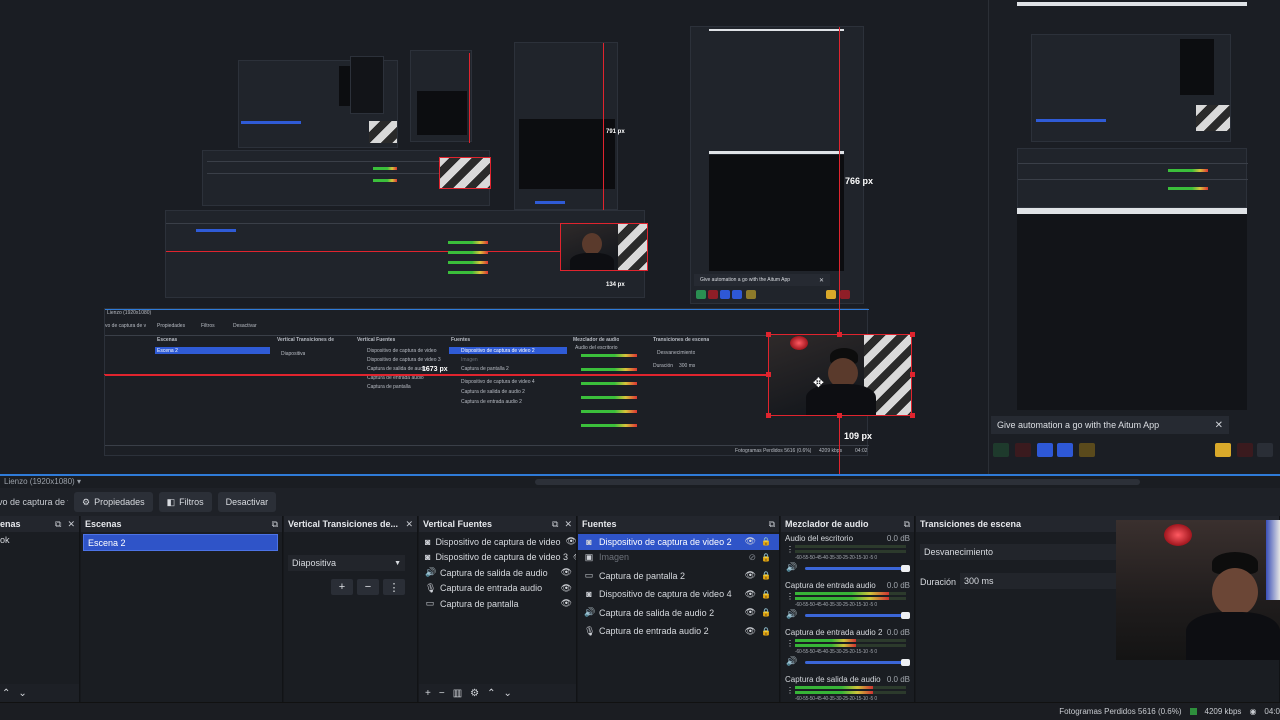  I want to click on list-item: 🔊 Captura de salida de audio 👁, so click(497, 573).